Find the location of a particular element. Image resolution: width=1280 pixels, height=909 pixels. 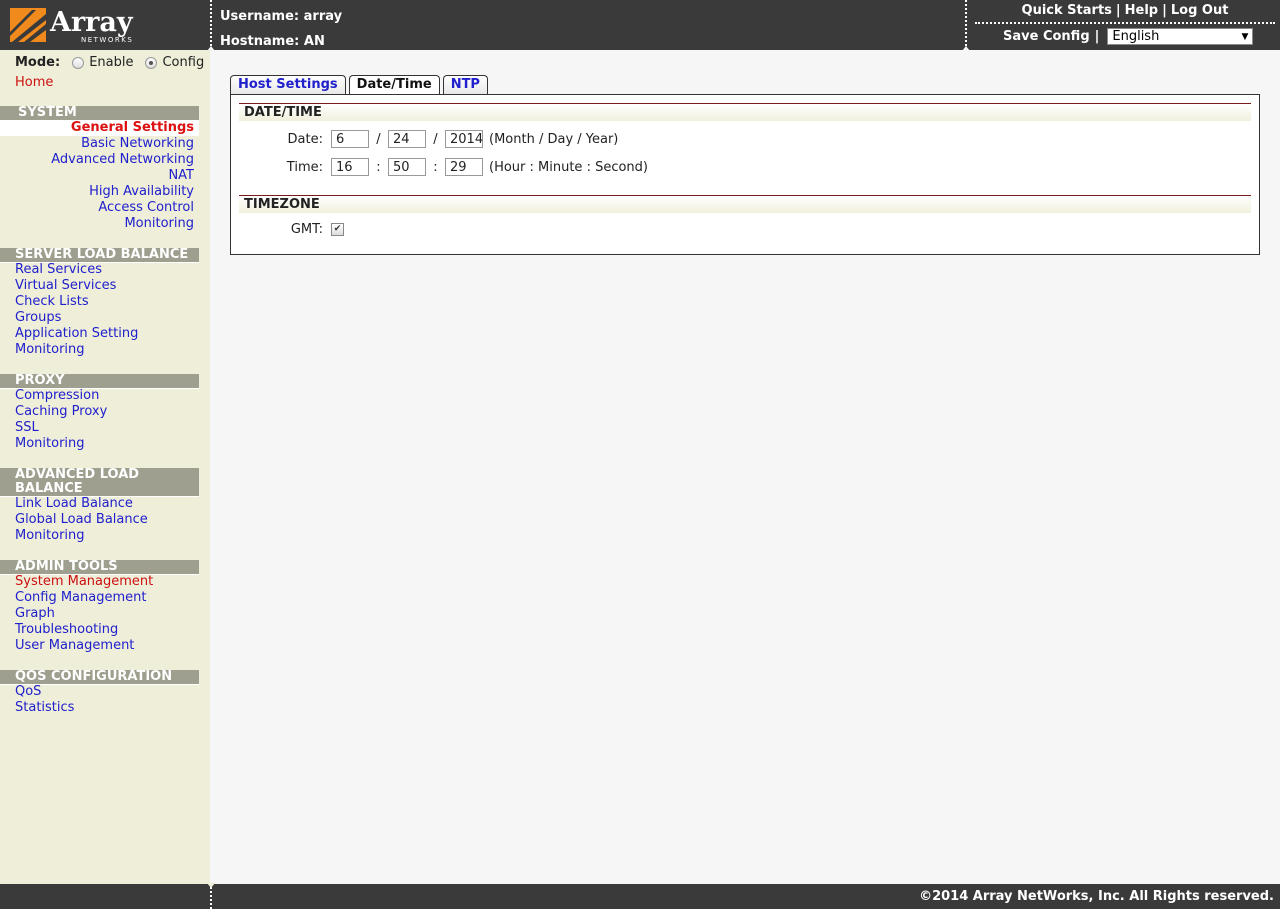

radio-icon is located at coordinates (78, 62).